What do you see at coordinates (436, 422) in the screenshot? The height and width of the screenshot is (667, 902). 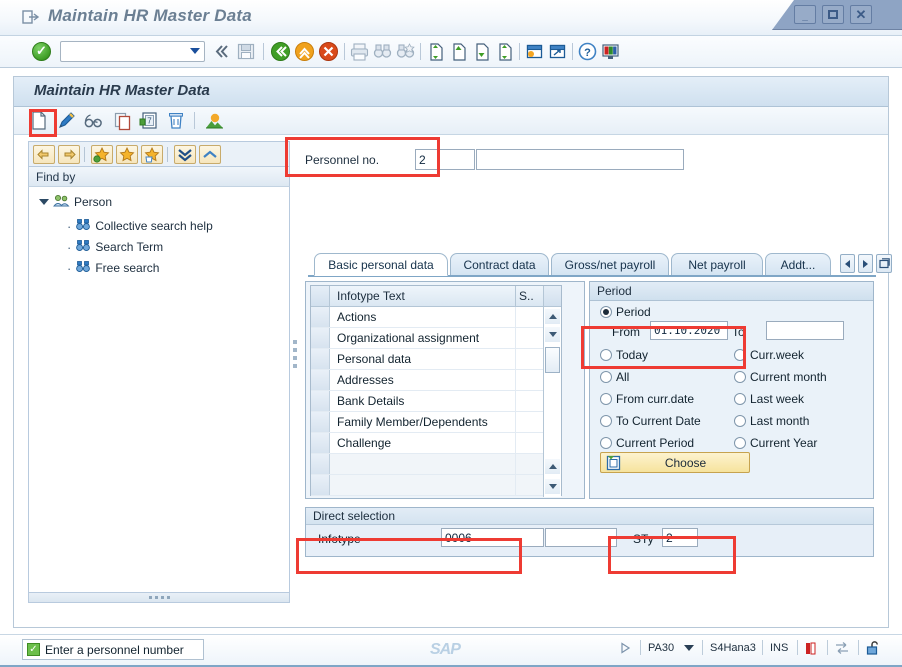 I see `table-row: Family Member/Dependents` at bounding box center [436, 422].